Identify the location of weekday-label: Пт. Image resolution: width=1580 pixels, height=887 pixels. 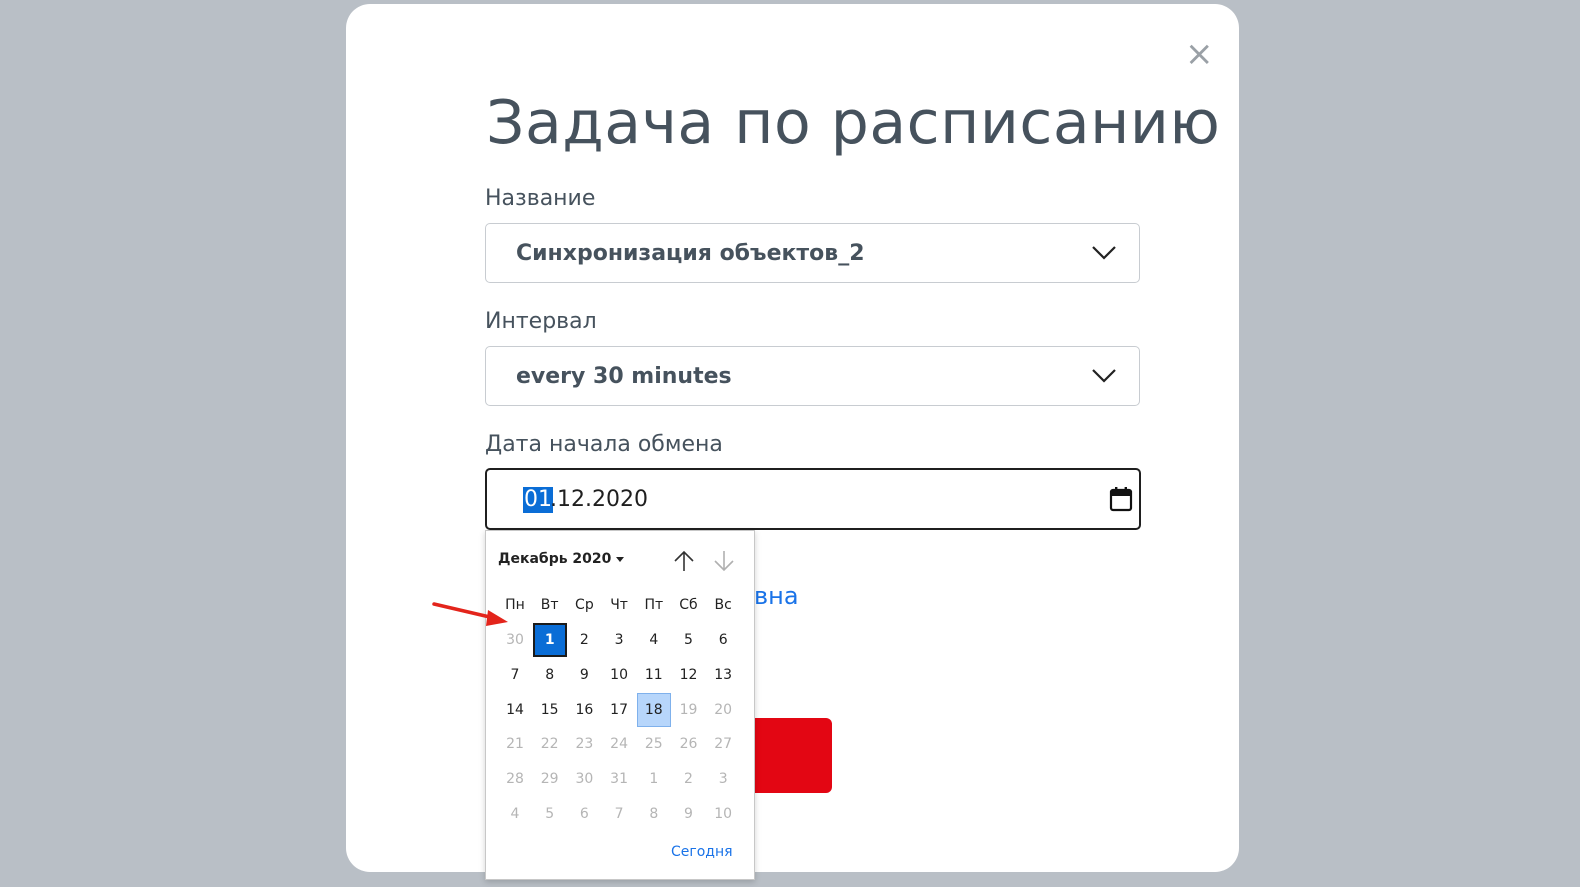
(654, 605).